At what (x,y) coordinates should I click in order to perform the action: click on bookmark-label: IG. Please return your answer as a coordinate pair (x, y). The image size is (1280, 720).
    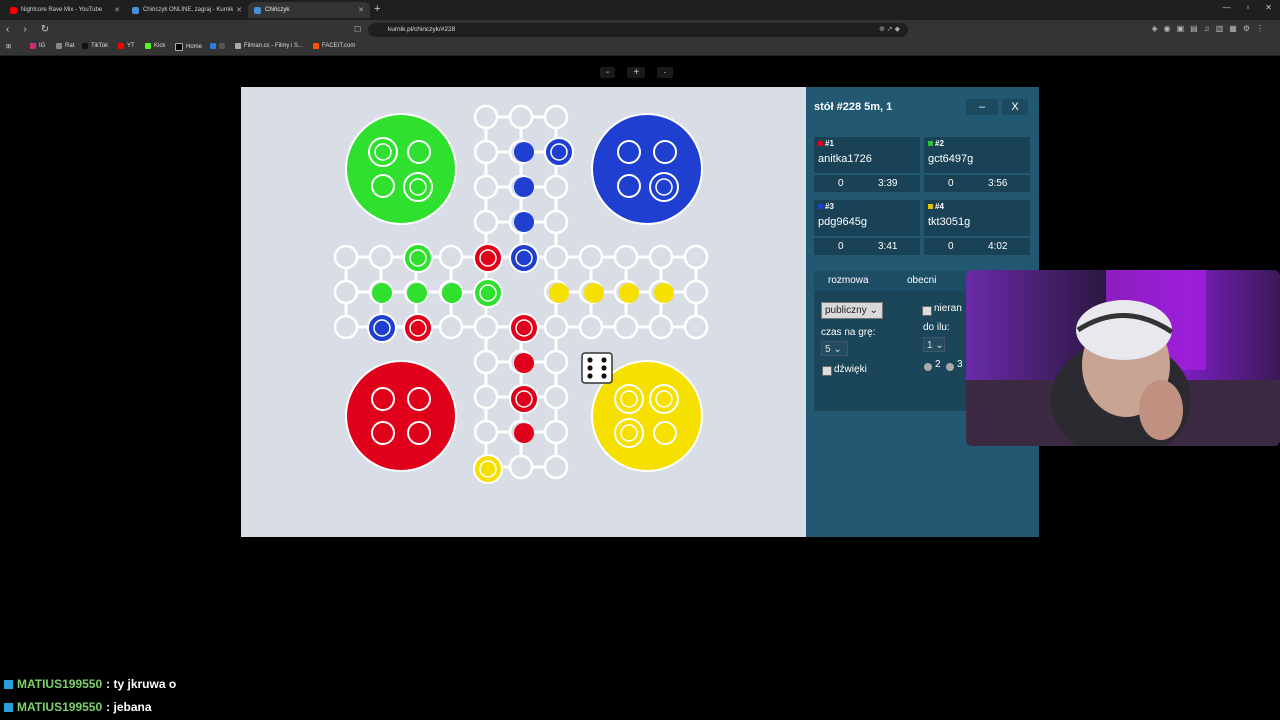
    Looking at the image, I should click on (42, 46).